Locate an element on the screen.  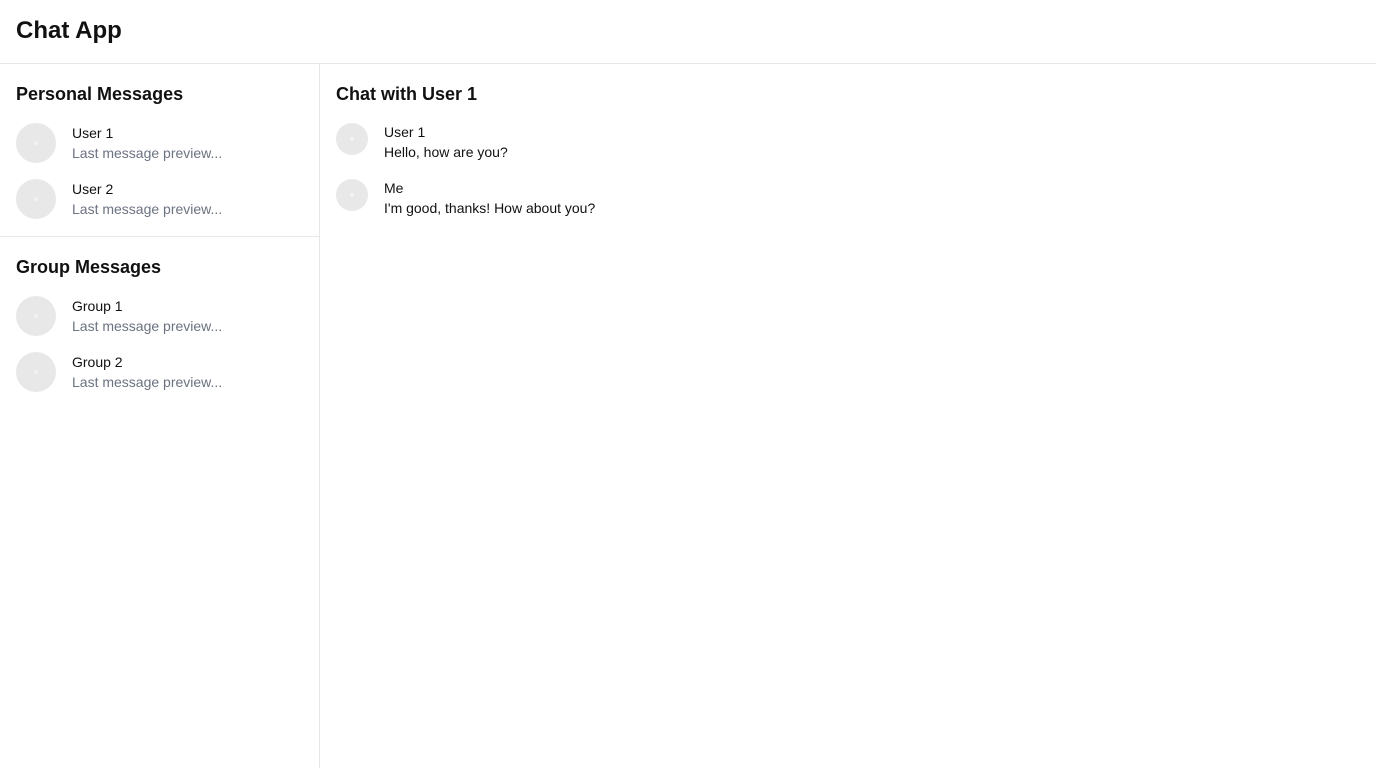
chat-message: User 1 Hello, how are you? is located at coordinates (848, 151).